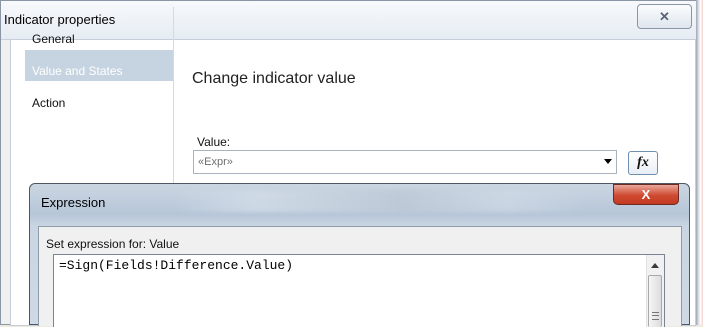 The width and height of the screenshot is (703, 327). I want to click on value-combobox: «Expr», so click(405, 162).